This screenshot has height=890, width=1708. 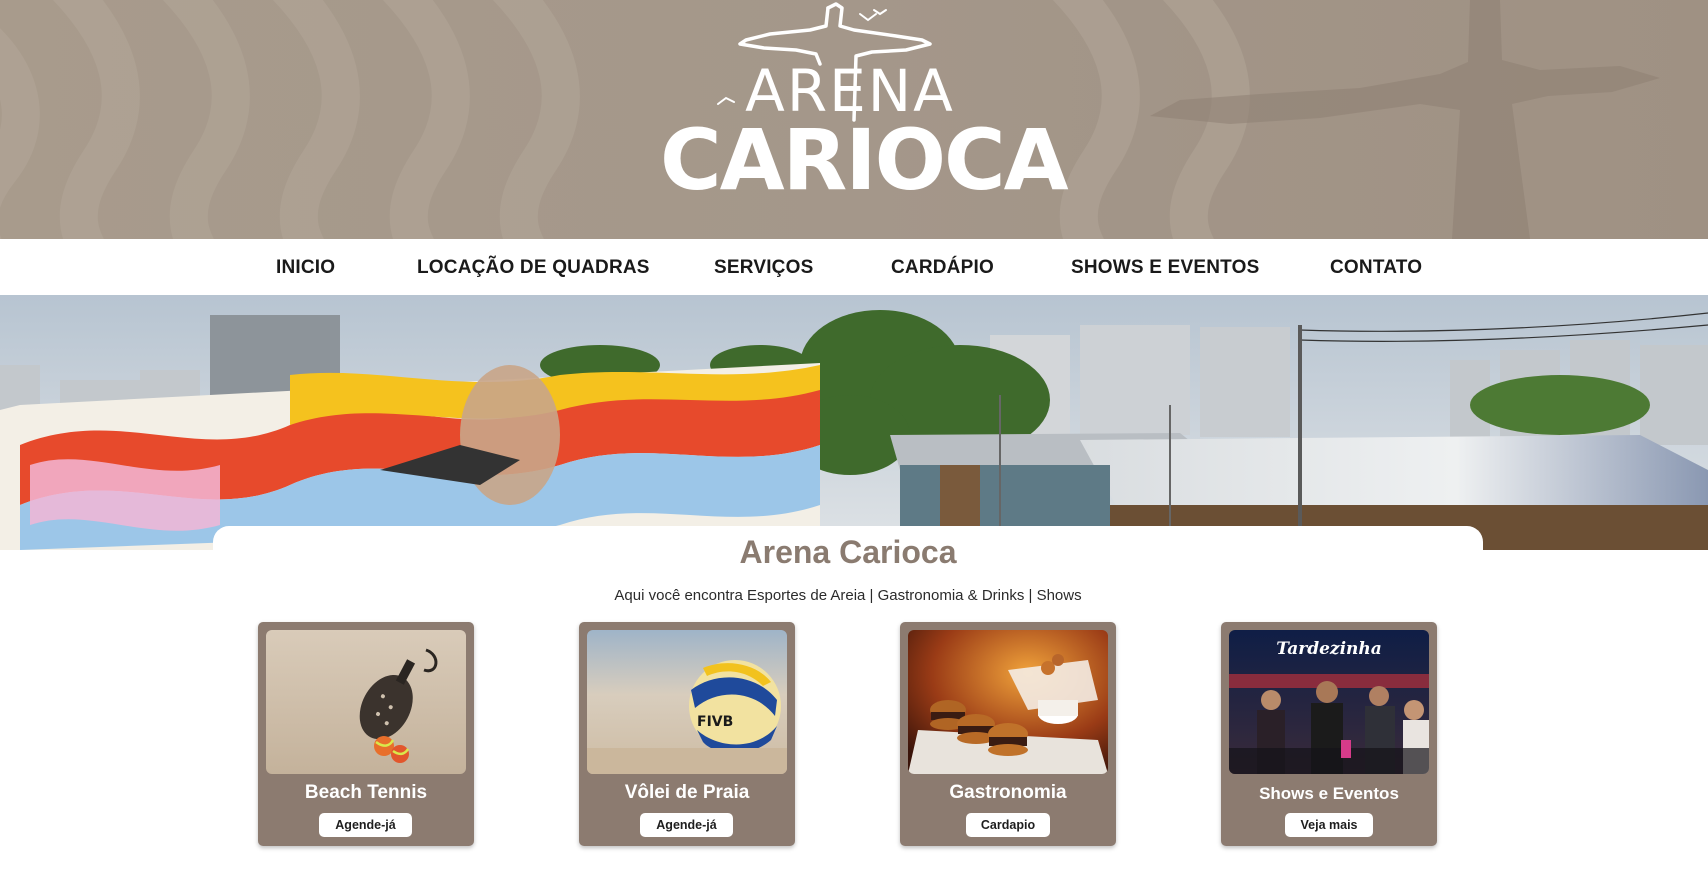 What do you see at coordinates (864, 105) in the screenshot?
I see `arena-carioca-logo: ARENA CARIOCA` at bounding box center [864, 105].